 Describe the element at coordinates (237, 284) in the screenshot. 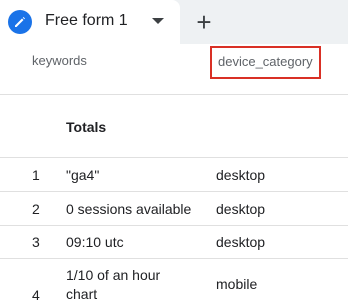

I see `row-device: mobile` at that location.